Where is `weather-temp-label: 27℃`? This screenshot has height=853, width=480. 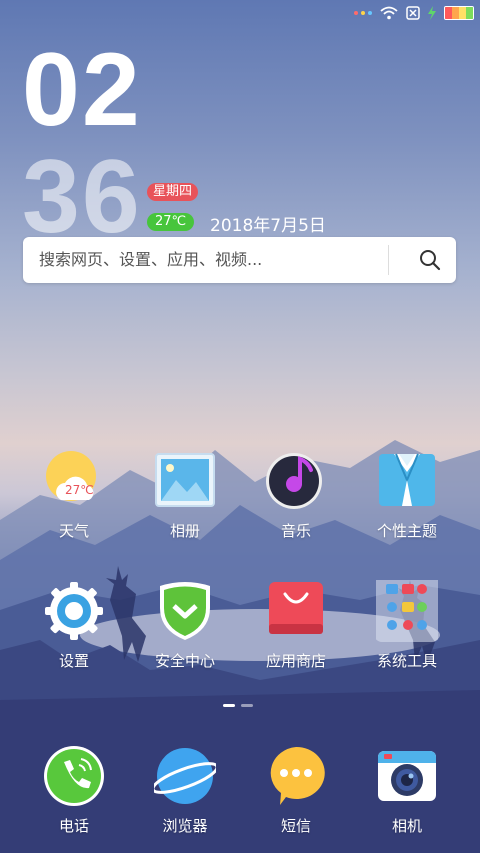 weather-temp-label: 27℃ is located at coordinates (79, 490).